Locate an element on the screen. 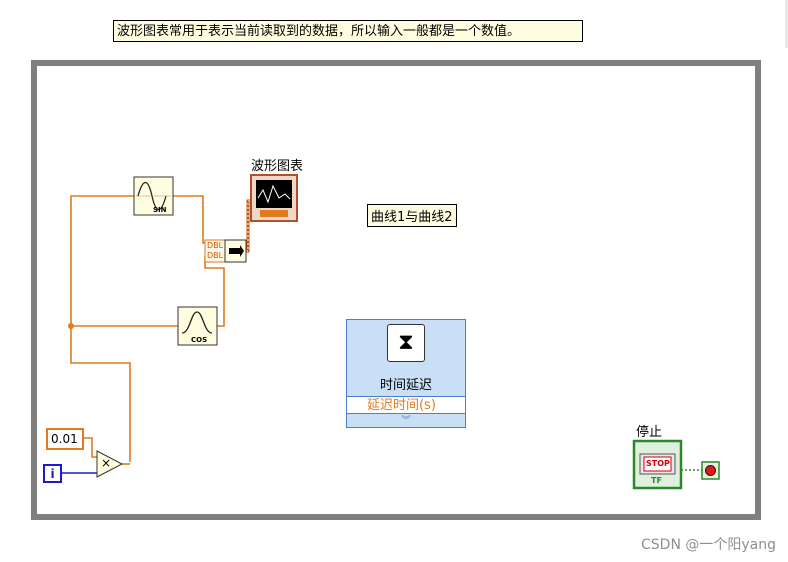  waveform-chart-terminal is located at coordinates (274, 198).